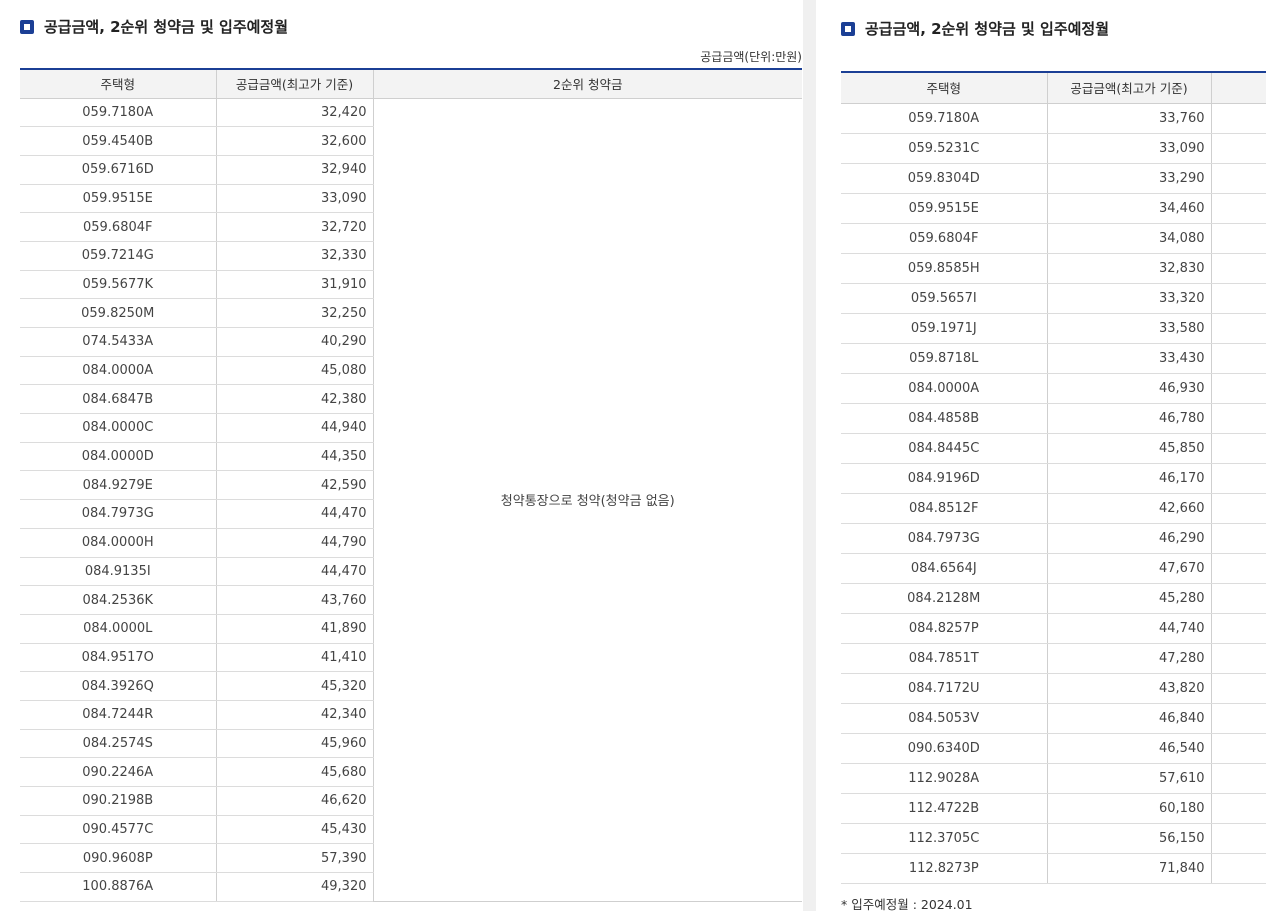 This screenshot has width=1266, height=911. What do you see at coordinates (1129, 388) in the screenshot?
I see `supply-price-cell: 46,930` at bounding box center [1129, 388].